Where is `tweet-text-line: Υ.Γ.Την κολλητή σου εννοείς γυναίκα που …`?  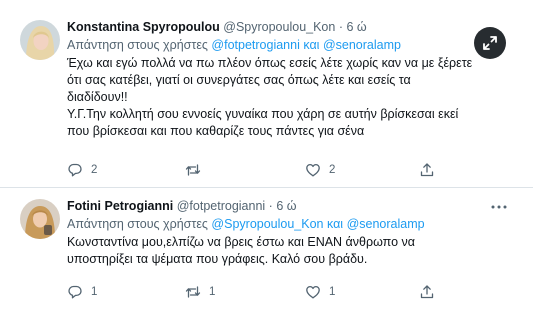 tweet-text-line: Υ.Γ.Την κολλητή σου εννοείς γυναίκα που … is located at coordinates (263, 114).